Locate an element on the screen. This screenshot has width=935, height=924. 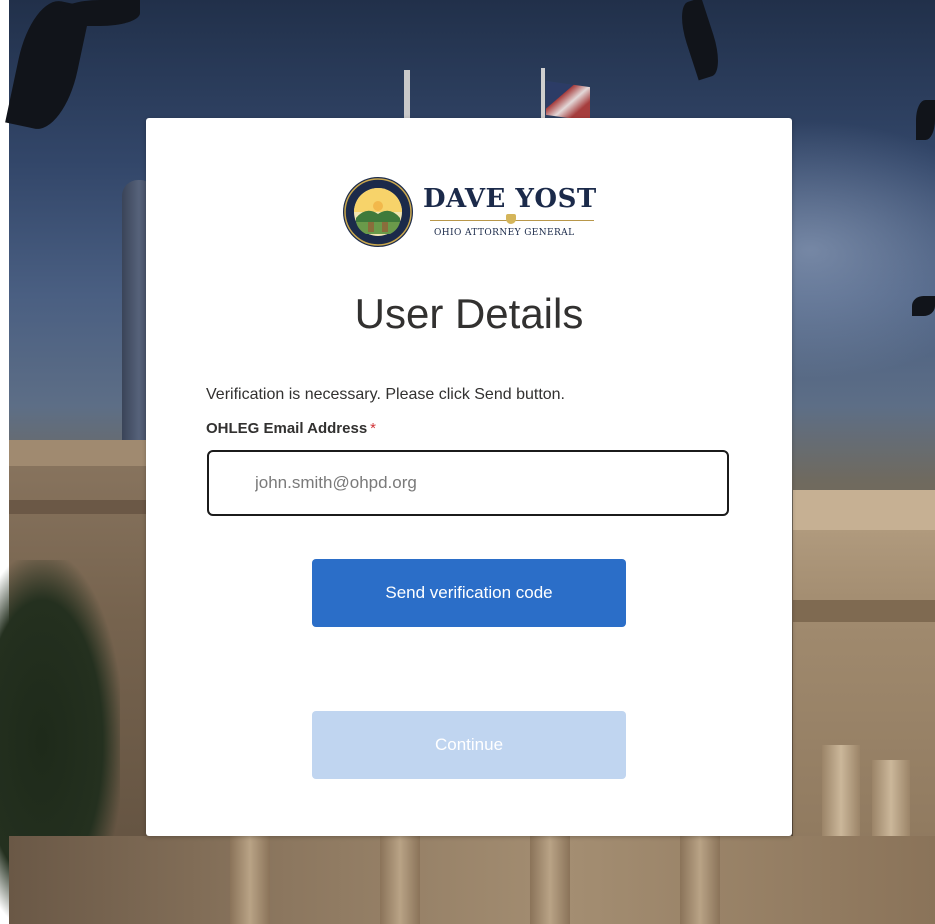
page-title: User Details is located at coordinates (469, 313).